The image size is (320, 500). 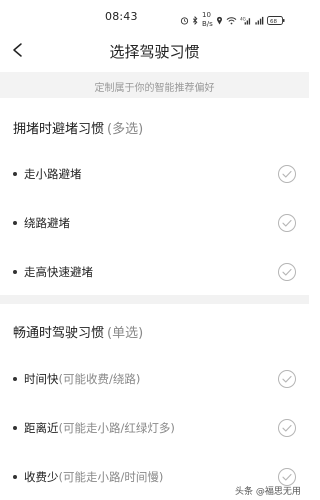 I want to click on network-speed-icon: 10 B/s, so click(x=207, y=19).